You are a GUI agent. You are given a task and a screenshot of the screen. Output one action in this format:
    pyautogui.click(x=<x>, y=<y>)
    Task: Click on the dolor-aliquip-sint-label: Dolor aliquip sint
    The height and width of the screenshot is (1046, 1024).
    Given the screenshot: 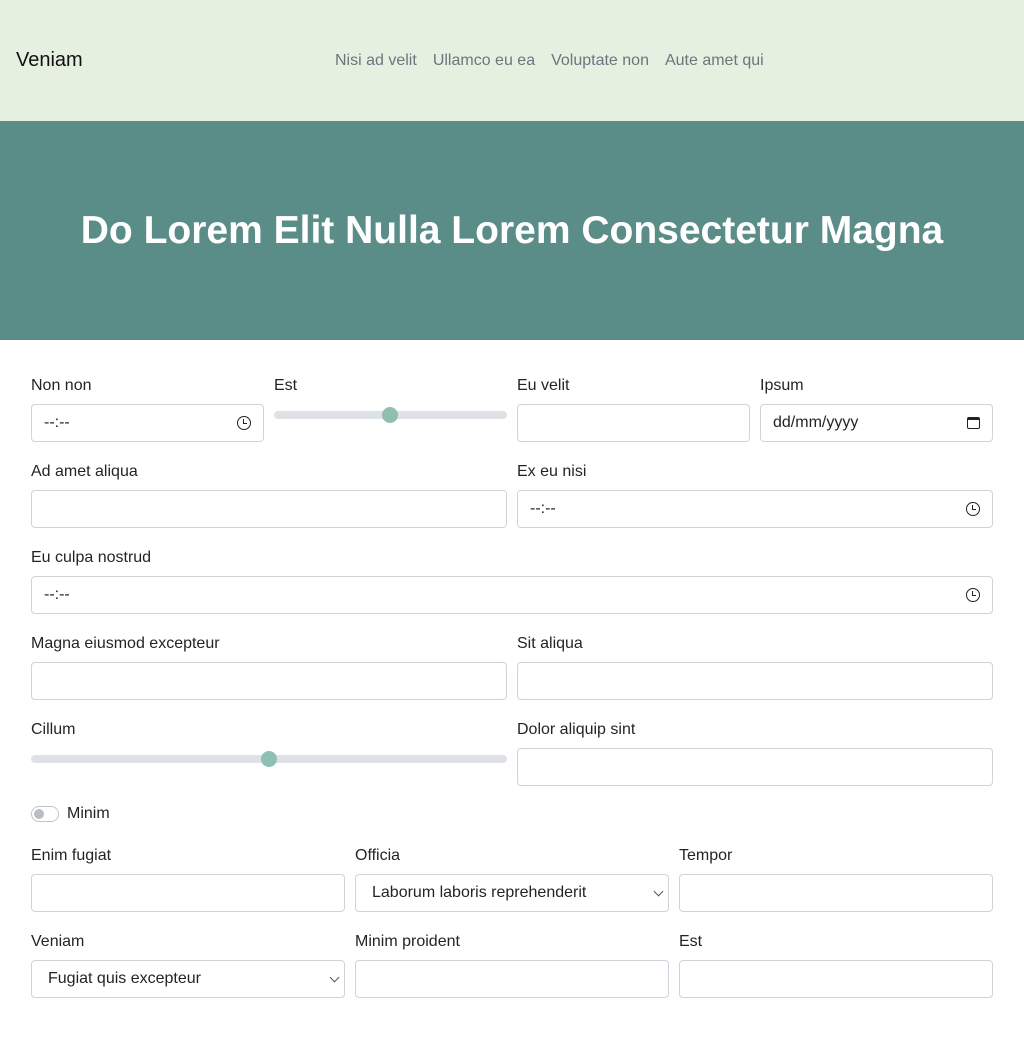 What is the action you would take?
    pyautogui.click(x=576, y=729)
    